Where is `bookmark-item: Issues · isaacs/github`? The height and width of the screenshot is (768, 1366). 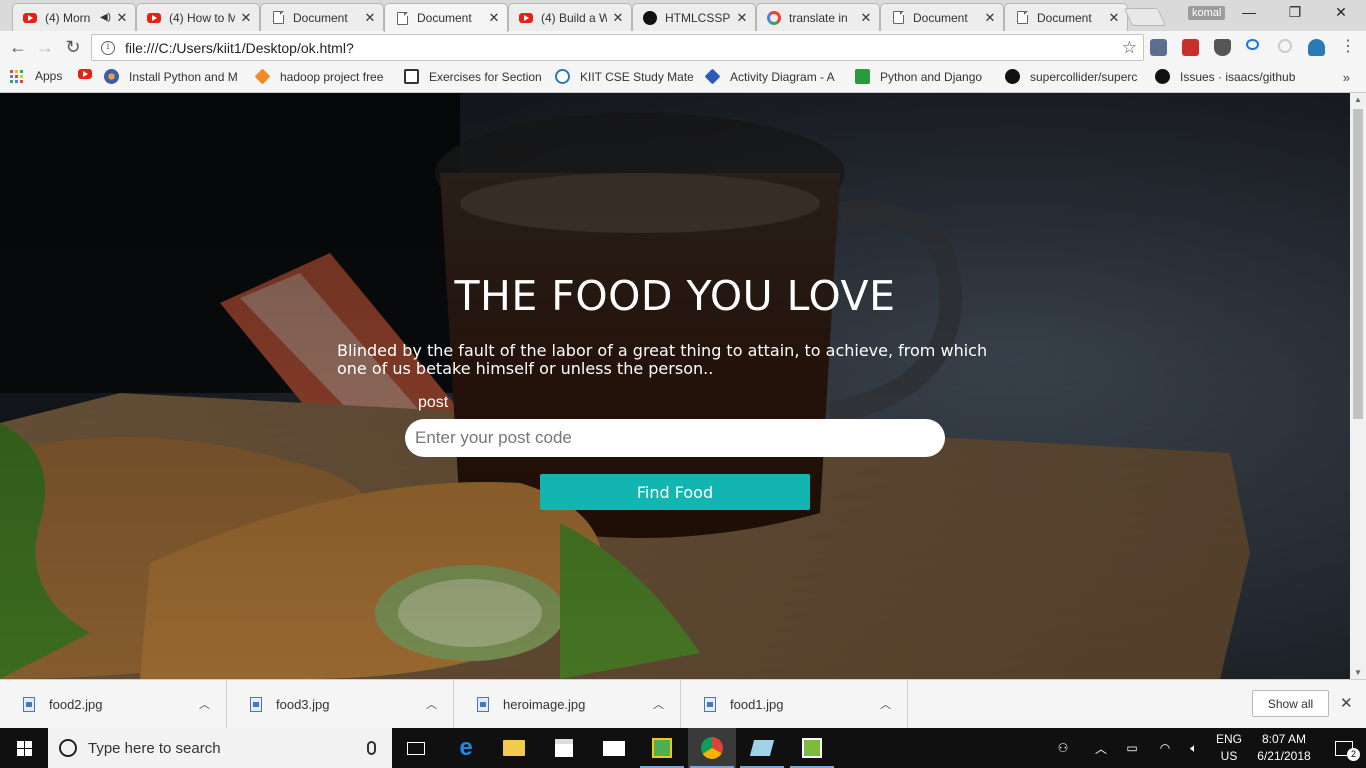 bookmark-item: Issues · isaacs/github is located at coordinates (1225, 76).